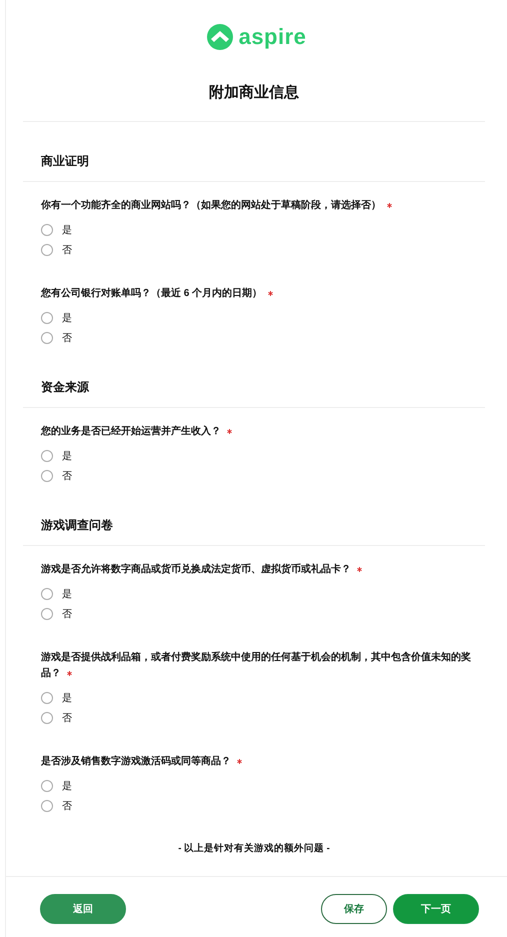 The image size is (507, 937). I want to click on logo-text: aspire, so click(272, 37).